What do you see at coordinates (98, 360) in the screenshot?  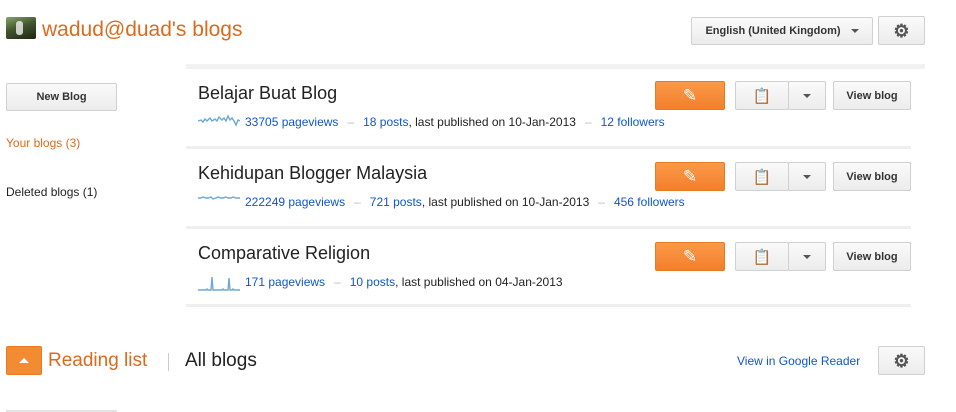 I see `reading-list-title: Reading list` at bounding box center [98, 360].